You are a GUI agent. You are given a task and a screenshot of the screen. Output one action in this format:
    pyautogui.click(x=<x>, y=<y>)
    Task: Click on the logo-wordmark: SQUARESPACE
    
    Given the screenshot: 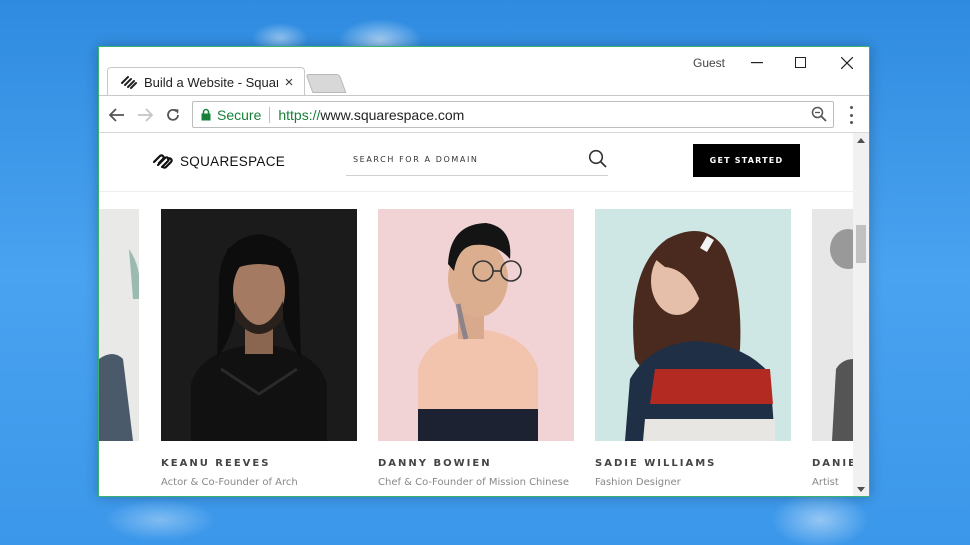 What is the action you would take?
    pyautogui.click(x=233, y=161)
    